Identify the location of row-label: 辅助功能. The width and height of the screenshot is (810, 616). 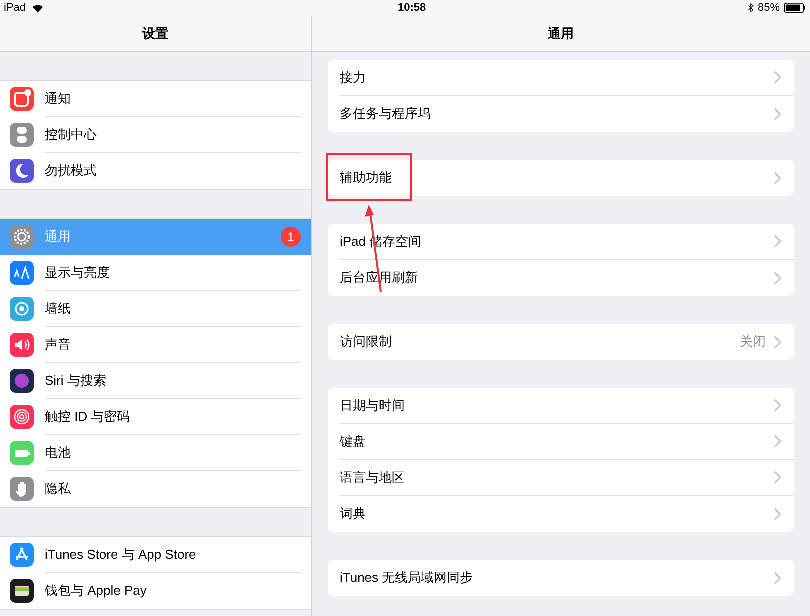
(366, 178).